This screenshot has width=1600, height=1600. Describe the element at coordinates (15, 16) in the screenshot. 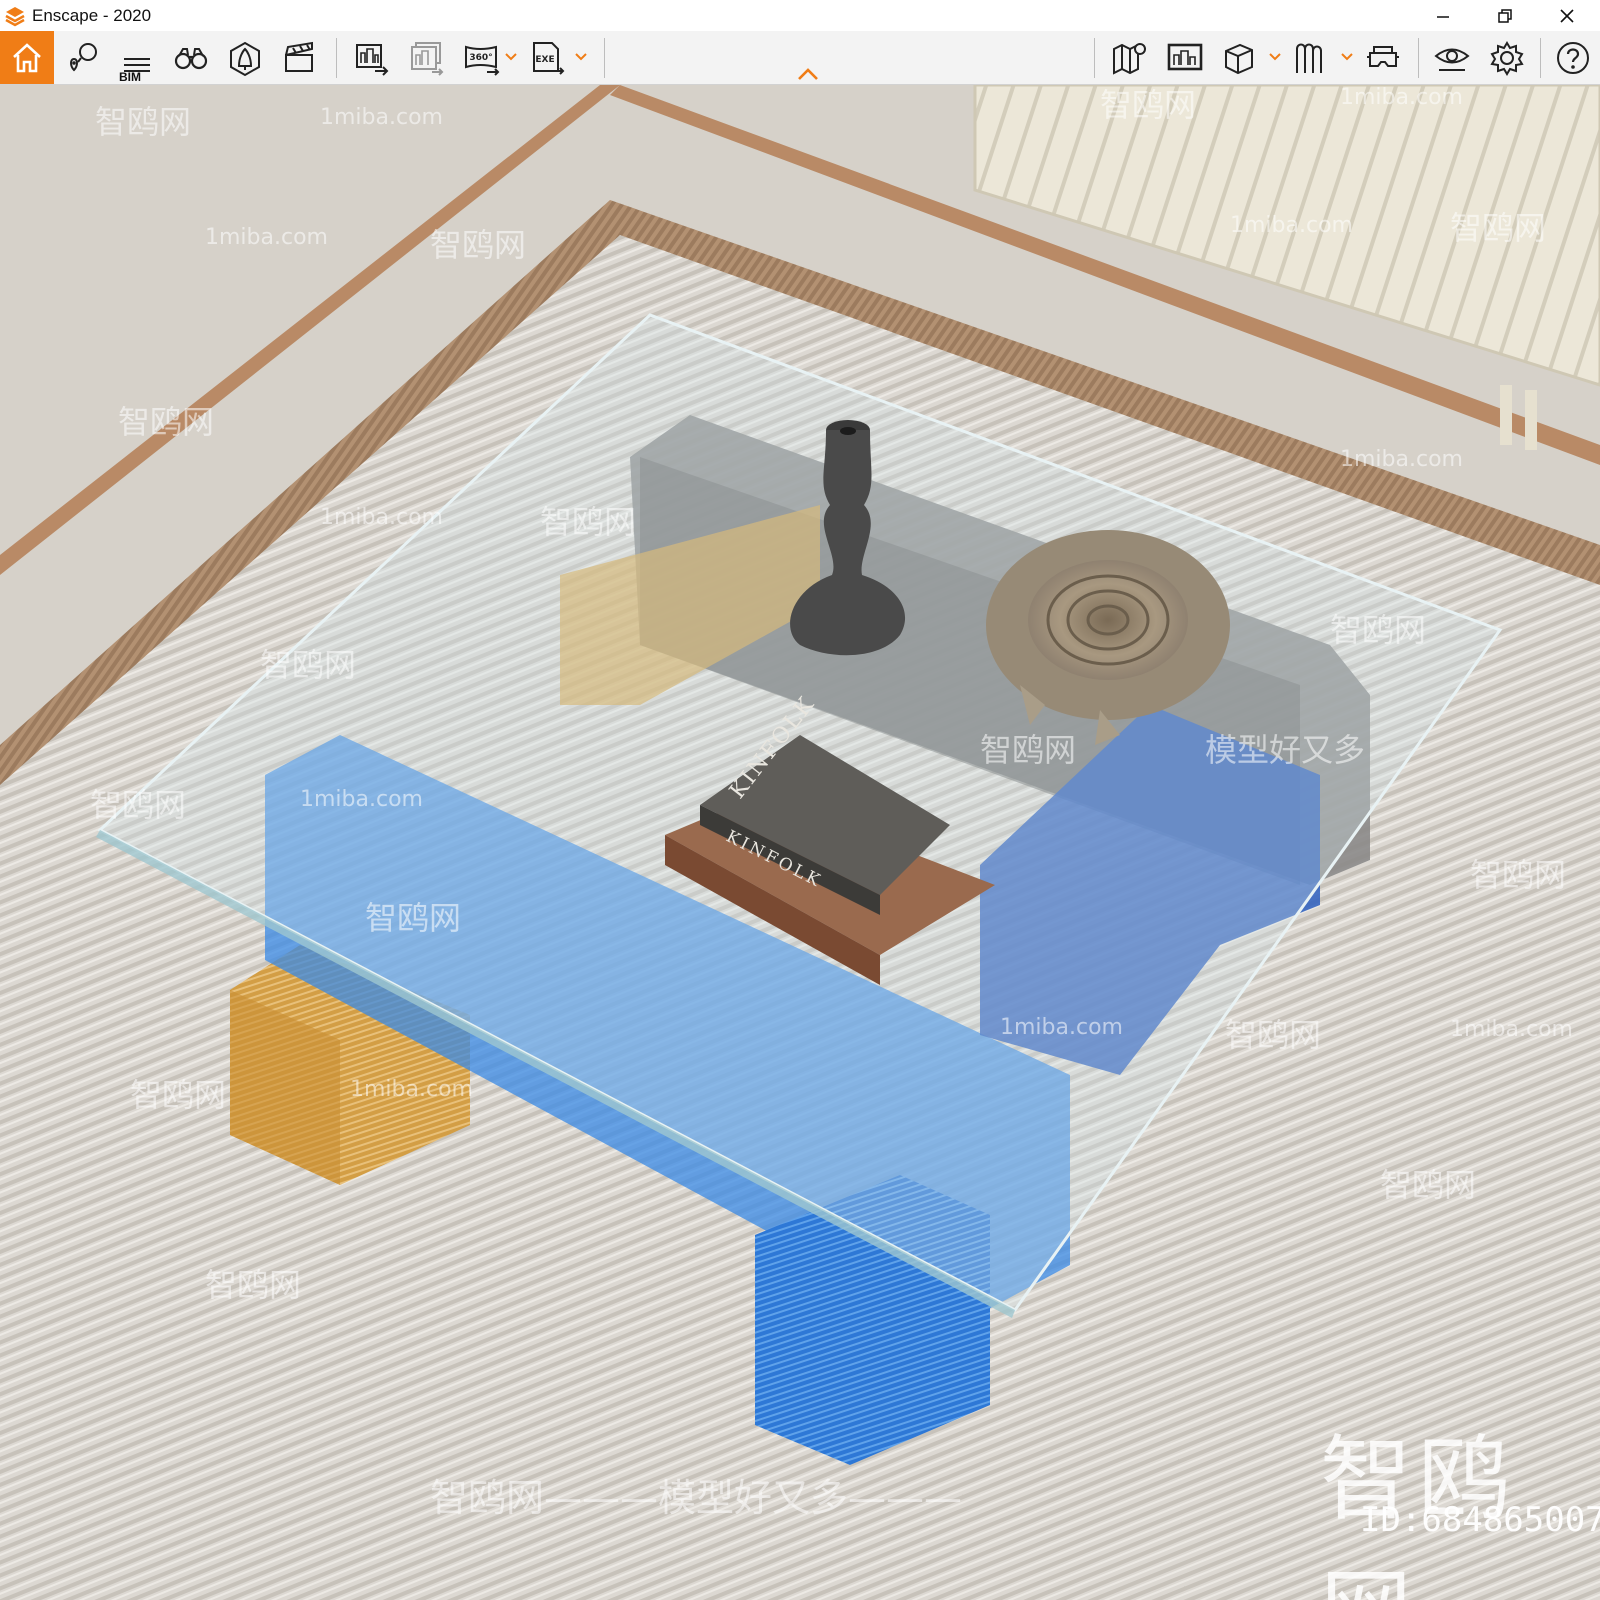

I see `enscape-logo` at that location.